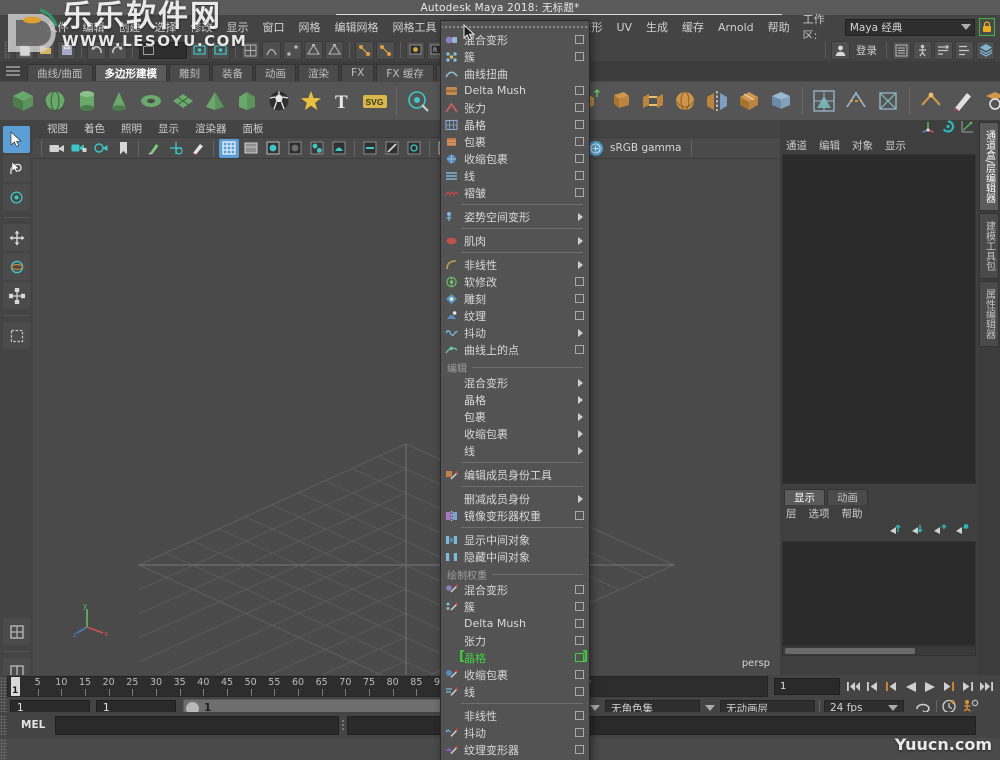  I want to click on channelbox-menu-1: 编辑, so click(833, 145).